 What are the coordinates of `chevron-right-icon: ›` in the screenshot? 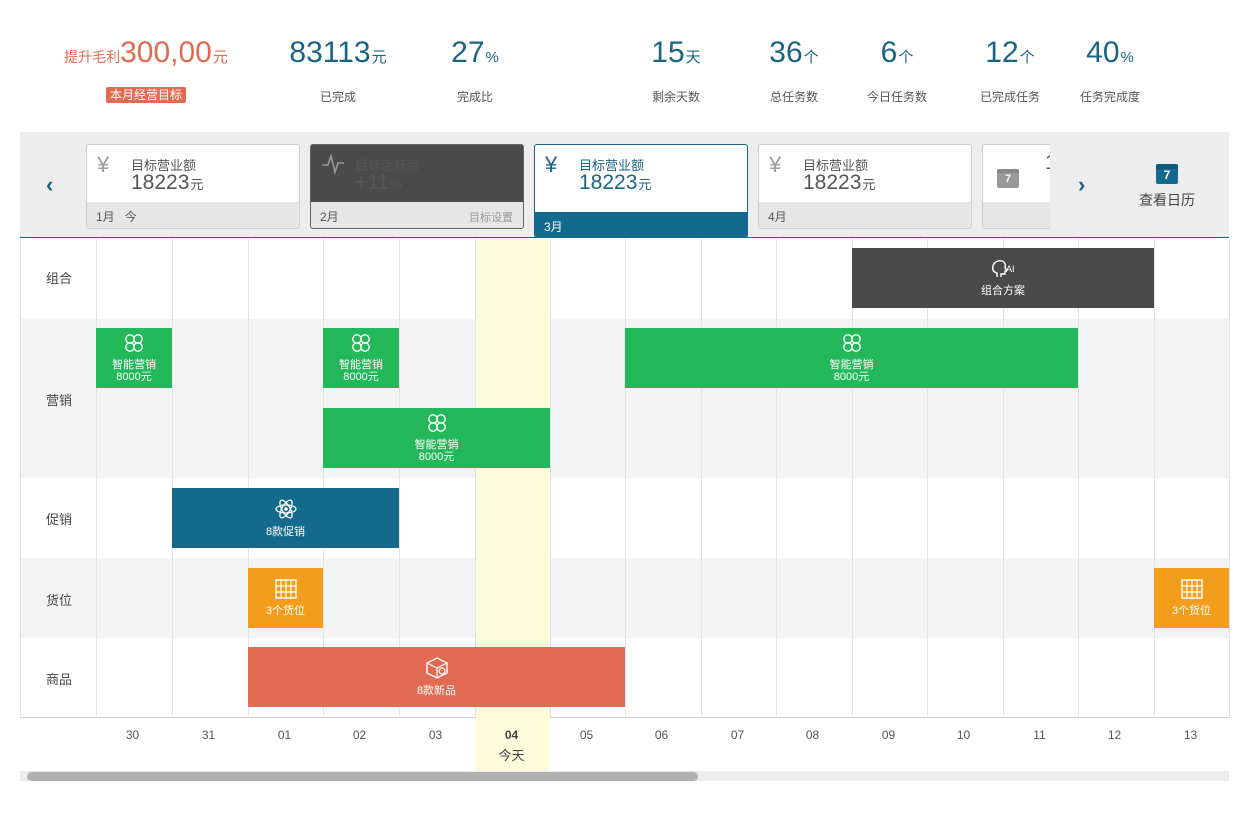 It's located at (1081, 185).